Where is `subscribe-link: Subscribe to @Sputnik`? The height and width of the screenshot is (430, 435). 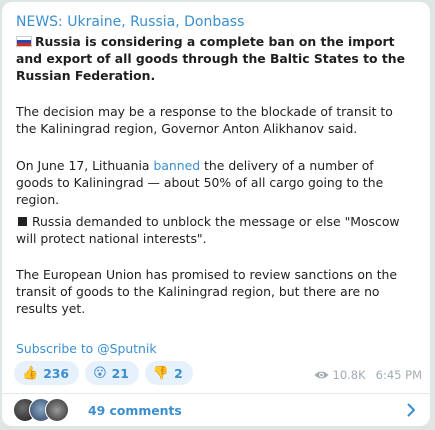
subscribe-link: Subscribe to @Sputnik is located at coordinates (86, 348).